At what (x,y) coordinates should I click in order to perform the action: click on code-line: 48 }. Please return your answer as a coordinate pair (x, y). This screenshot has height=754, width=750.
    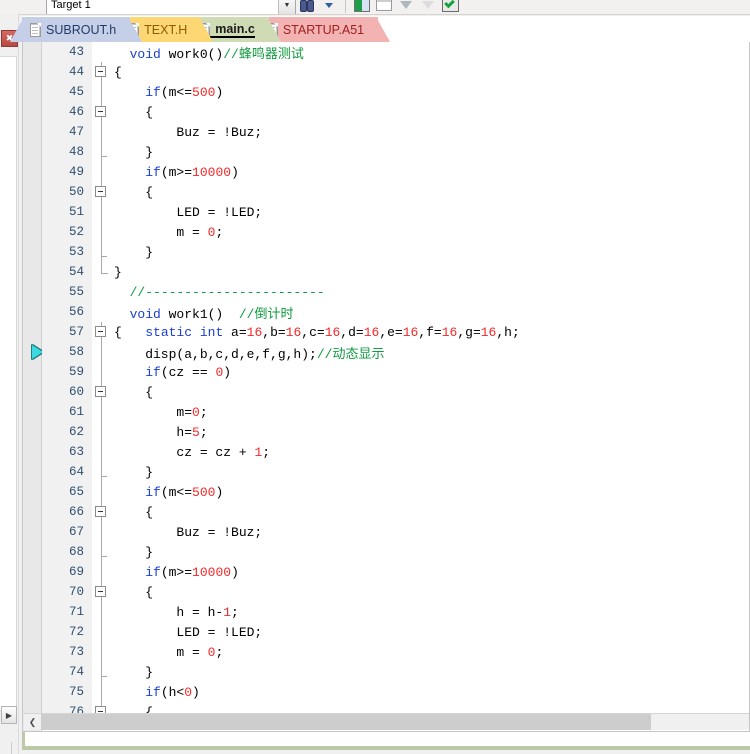
    Looking at the image, I should click on (395, 152).